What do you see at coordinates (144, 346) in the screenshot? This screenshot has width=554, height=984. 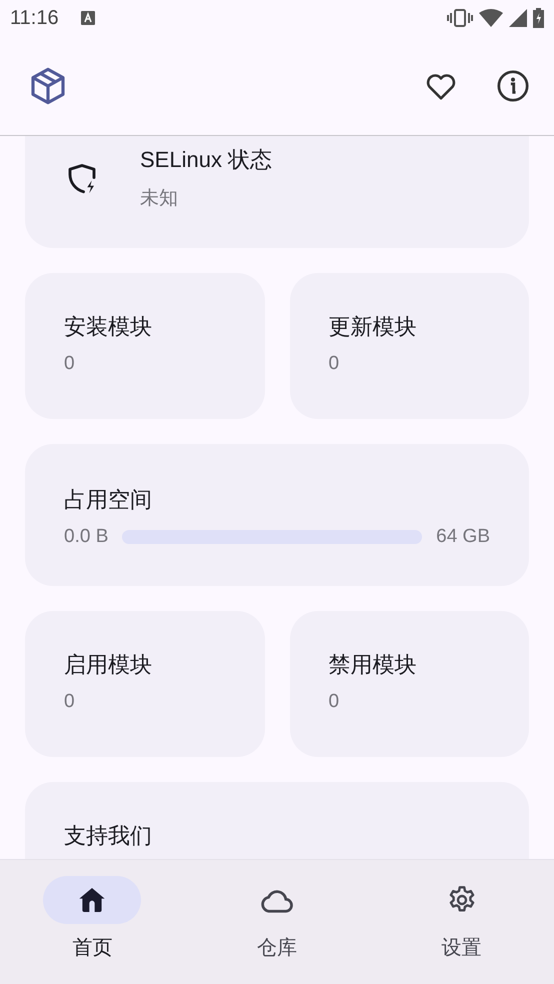 I see `module-card: 安装模块 0` at bounding box center [144, 346].